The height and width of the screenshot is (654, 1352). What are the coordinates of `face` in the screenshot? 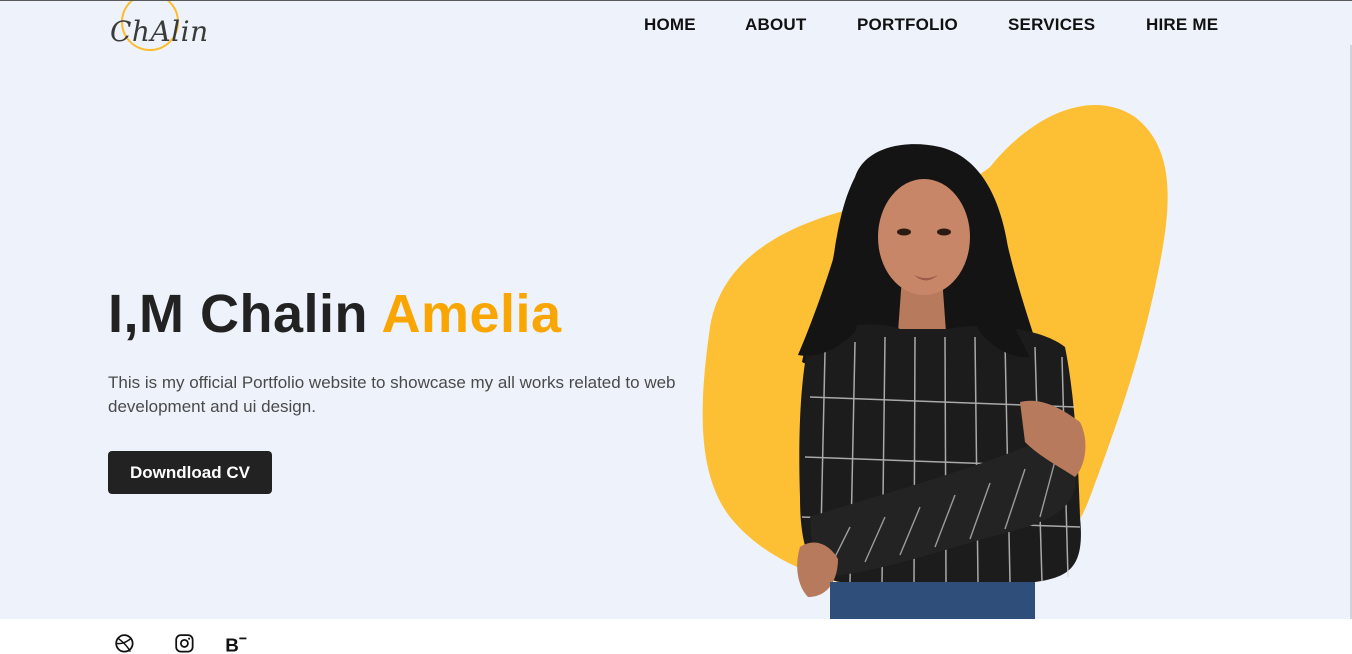 It's located at (924, 237).